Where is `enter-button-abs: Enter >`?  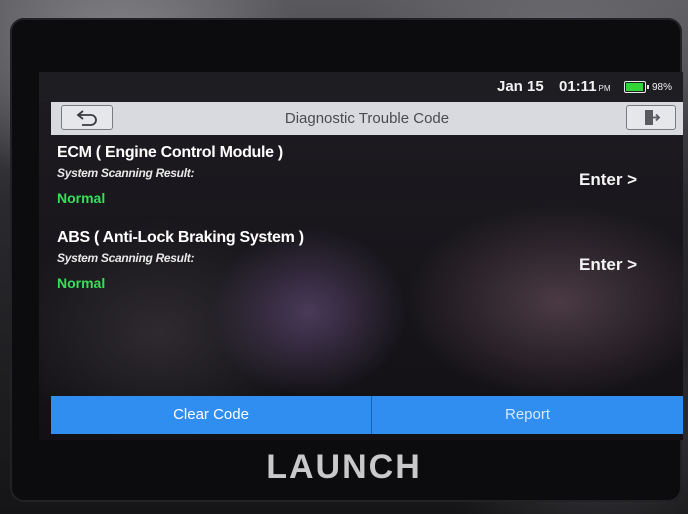
enter-button-abs: Enter > is located at coordinates (608, 265).